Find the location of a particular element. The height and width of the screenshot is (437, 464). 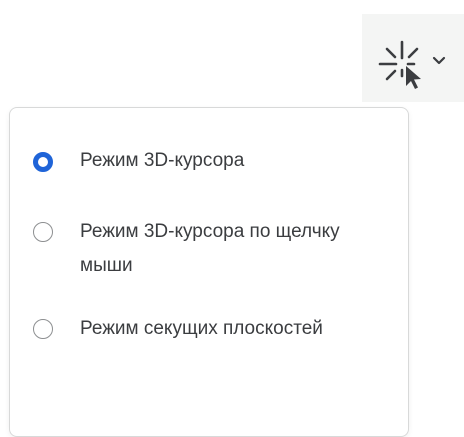

option-3d-cursor-click-mode: Режим 3D-курсора по щелчку мыши is located at coordinates (209, 252).